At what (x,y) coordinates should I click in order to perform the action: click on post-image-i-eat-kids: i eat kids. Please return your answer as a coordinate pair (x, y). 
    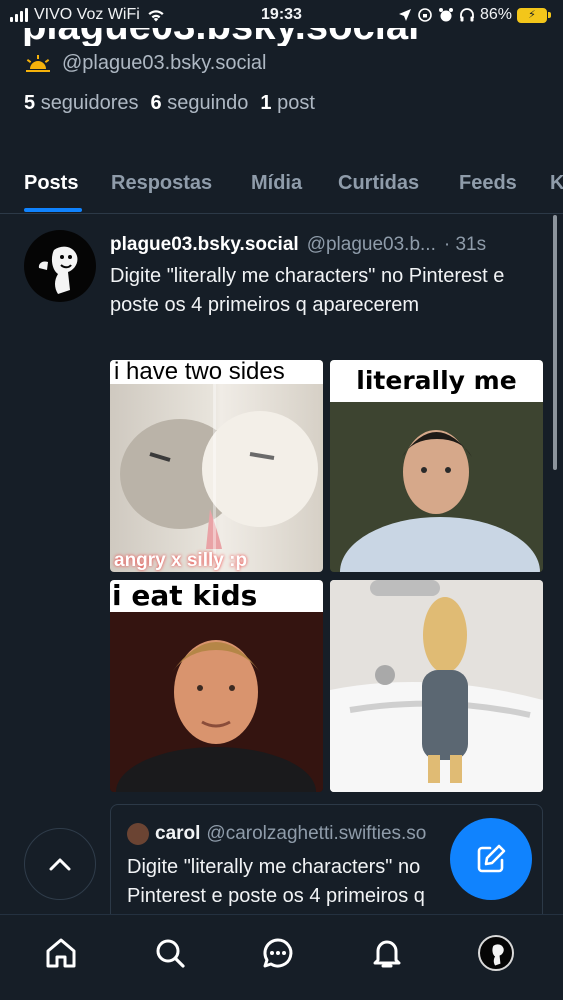
    Looking at the image, I should click on (216, 686).